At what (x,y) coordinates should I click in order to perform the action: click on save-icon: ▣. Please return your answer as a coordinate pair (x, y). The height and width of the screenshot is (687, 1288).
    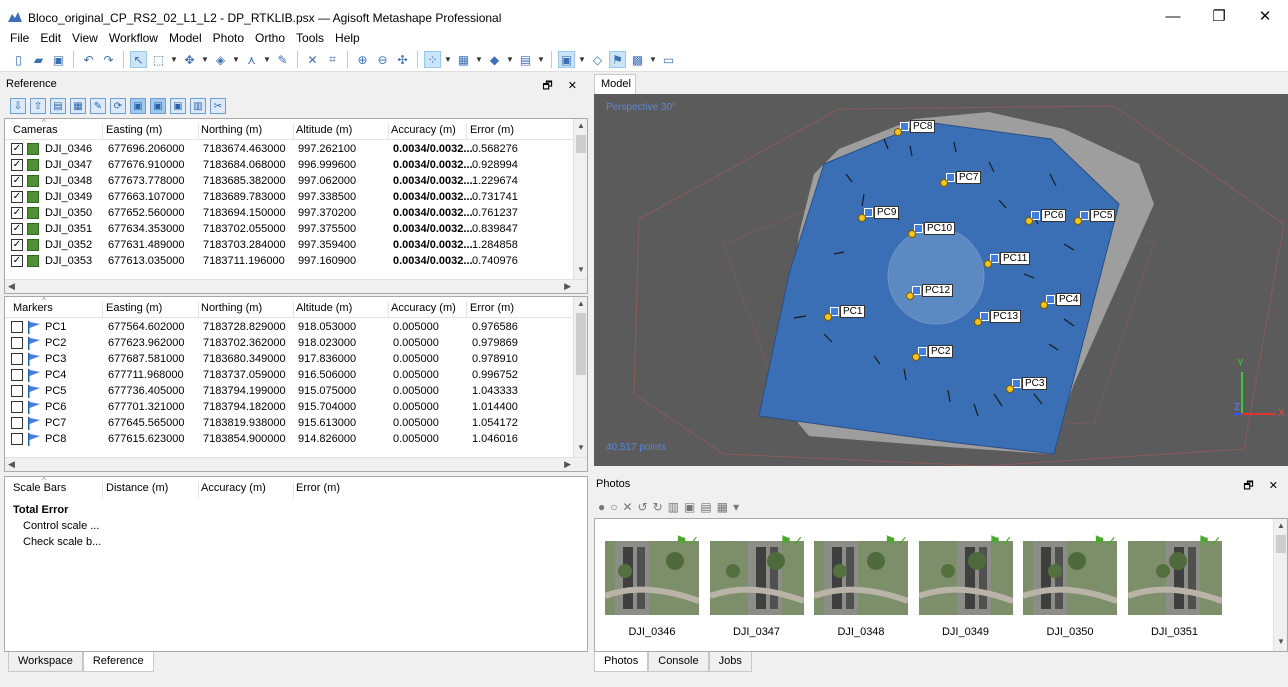
    Looking at the image, I should click on (58, 59).